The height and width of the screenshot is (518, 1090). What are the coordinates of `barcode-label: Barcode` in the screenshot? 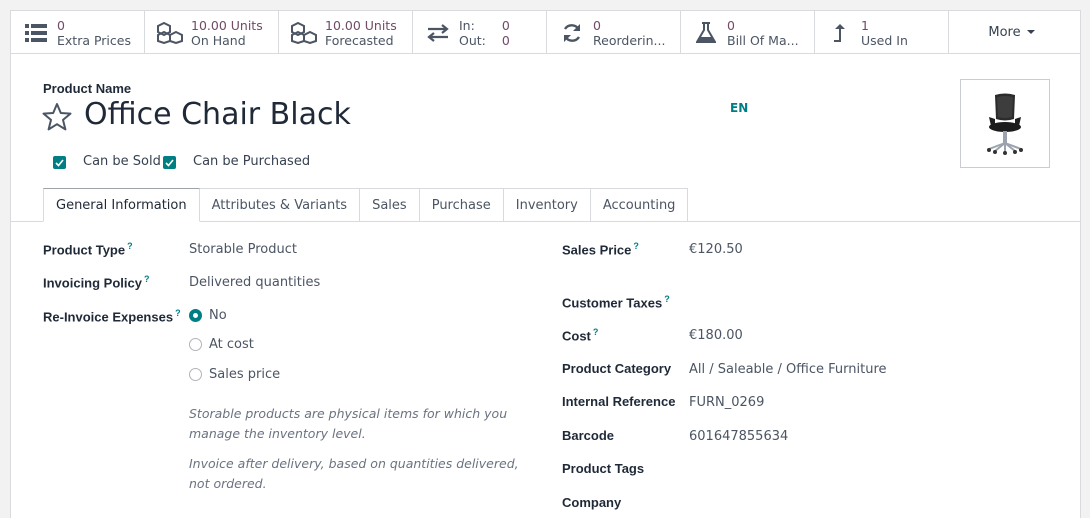 It's located at (588, 435).